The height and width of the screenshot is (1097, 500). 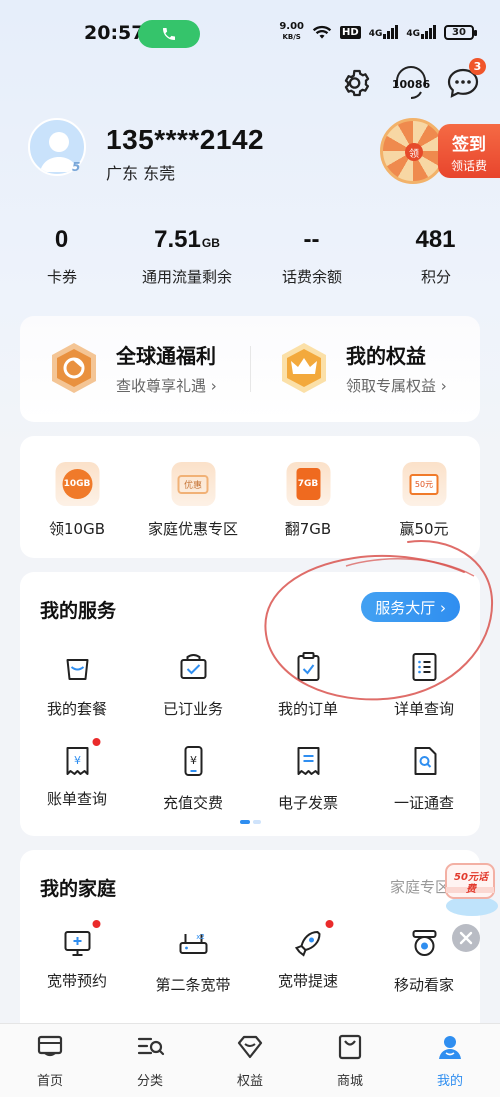 I want to click on home-icon, so click(x=50, y=1046).